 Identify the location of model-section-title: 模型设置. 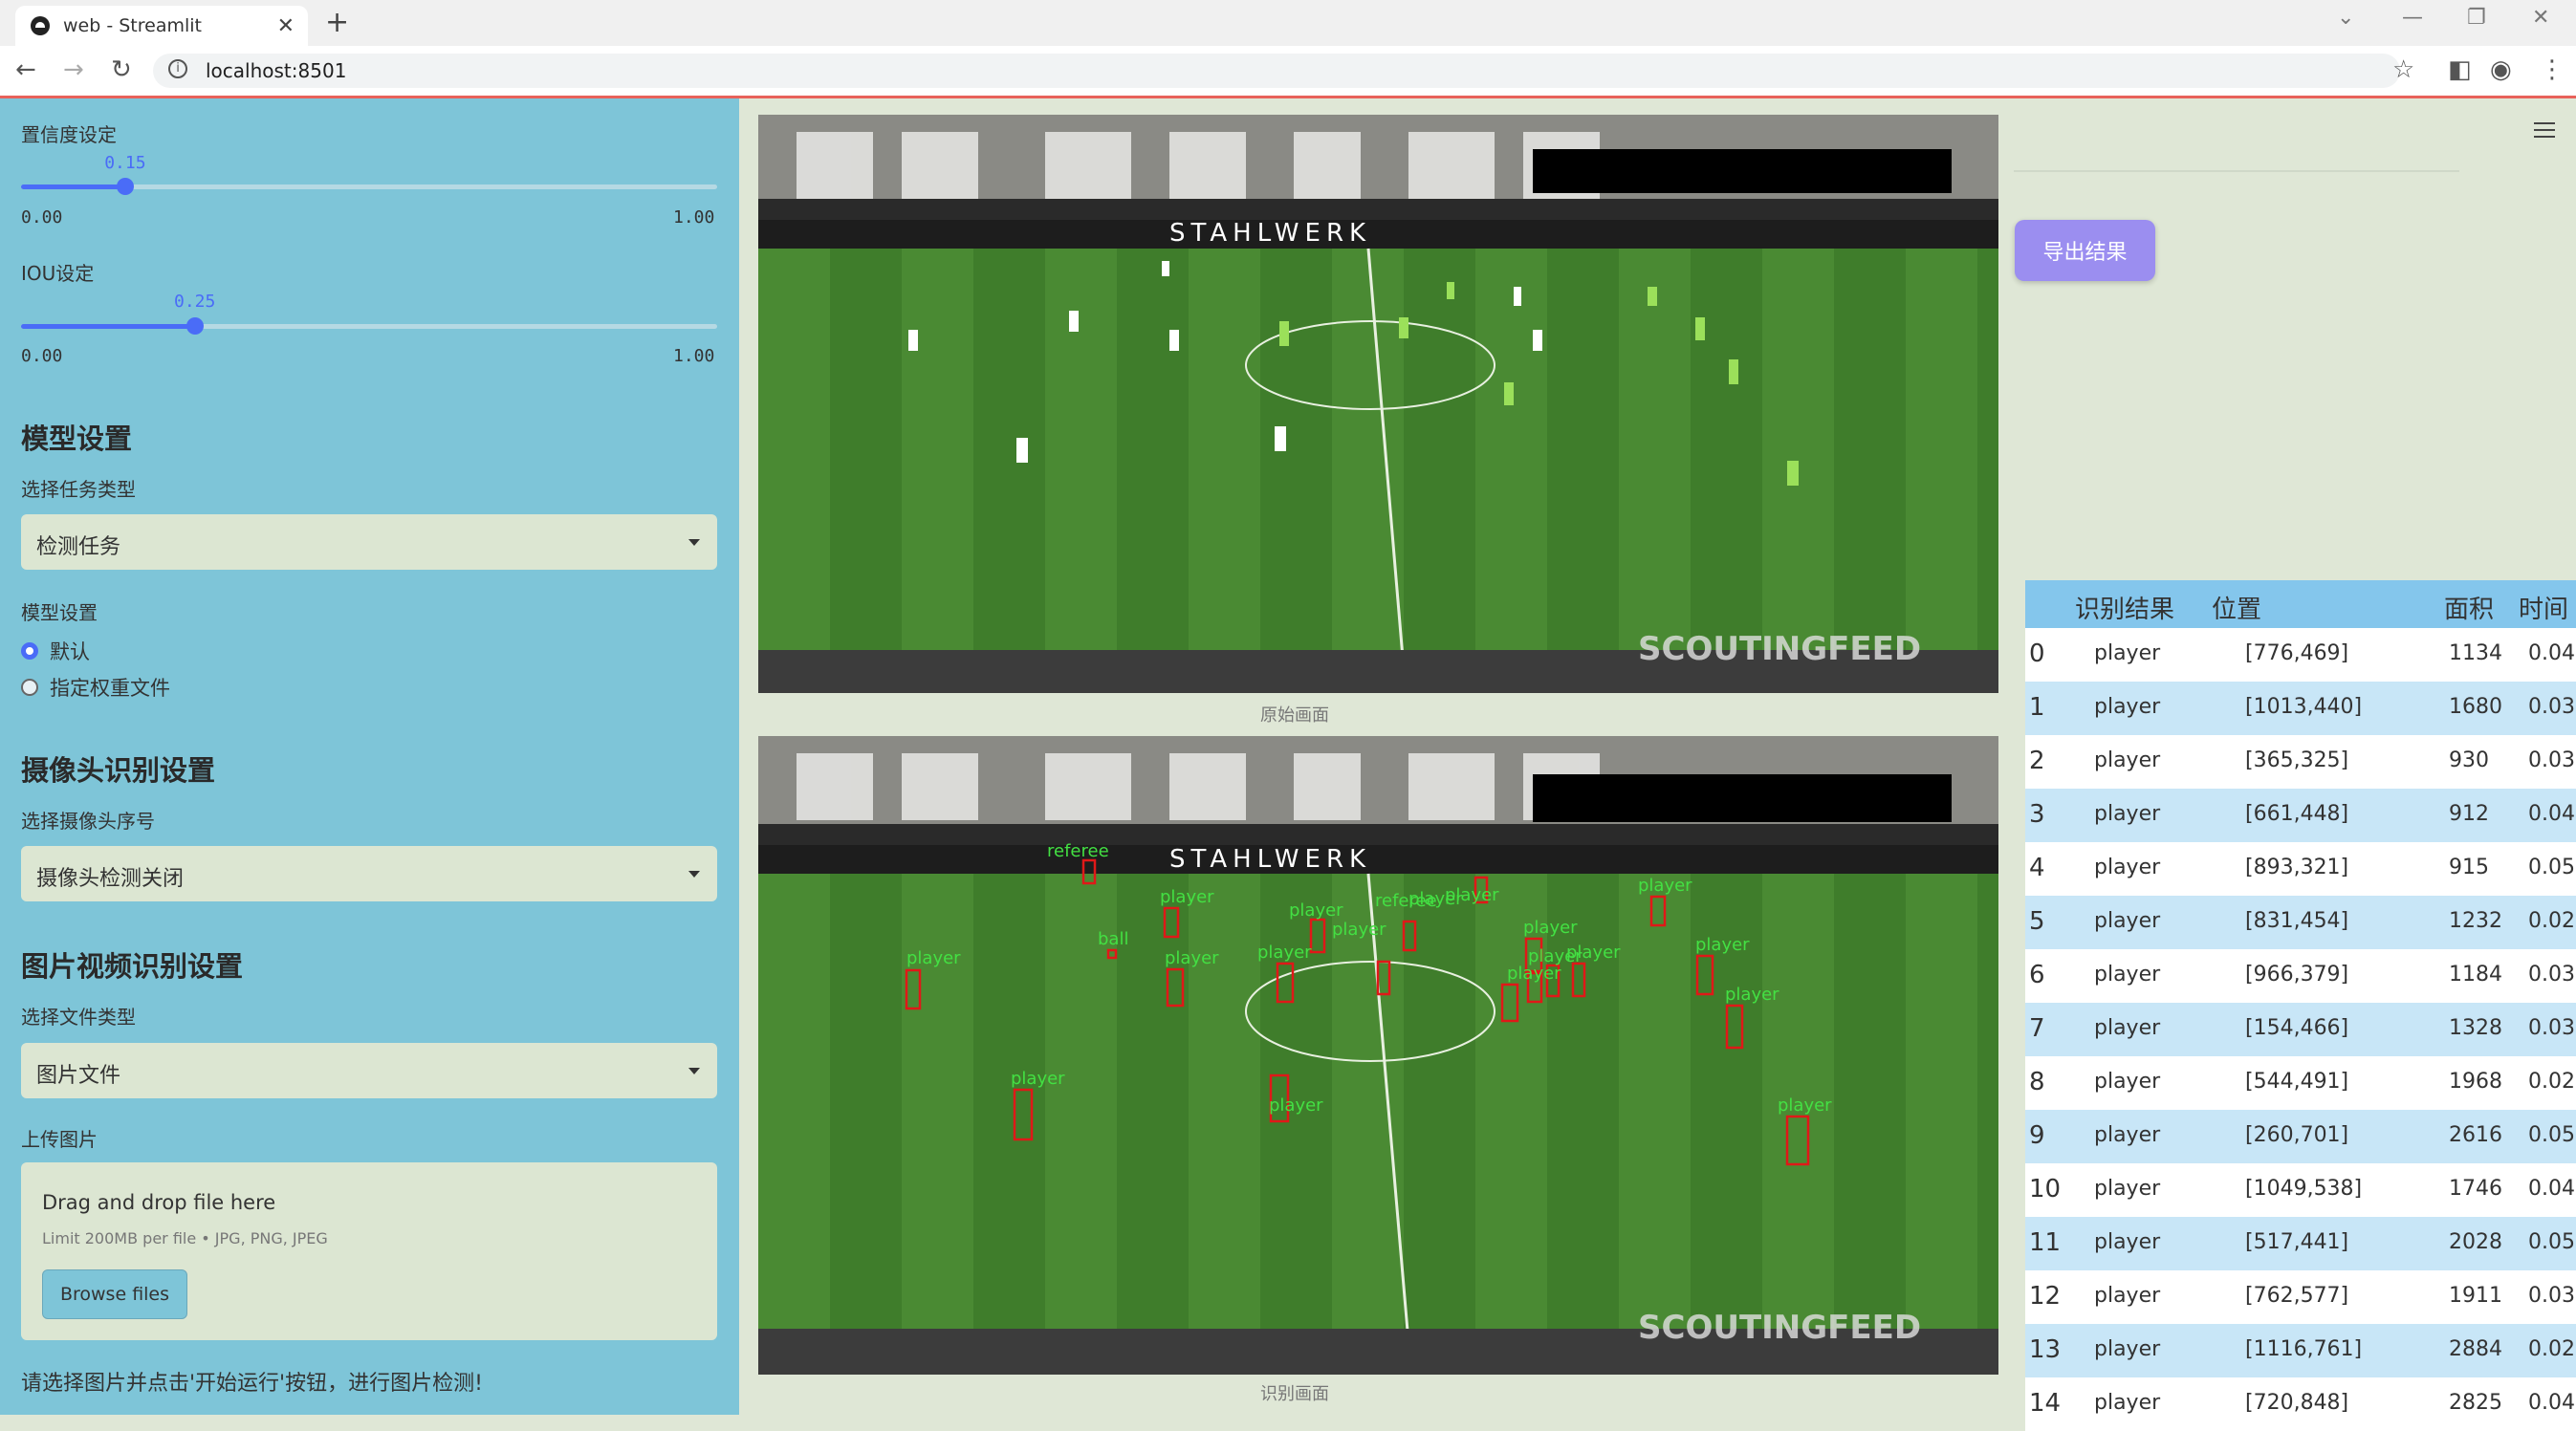
(77, 439).